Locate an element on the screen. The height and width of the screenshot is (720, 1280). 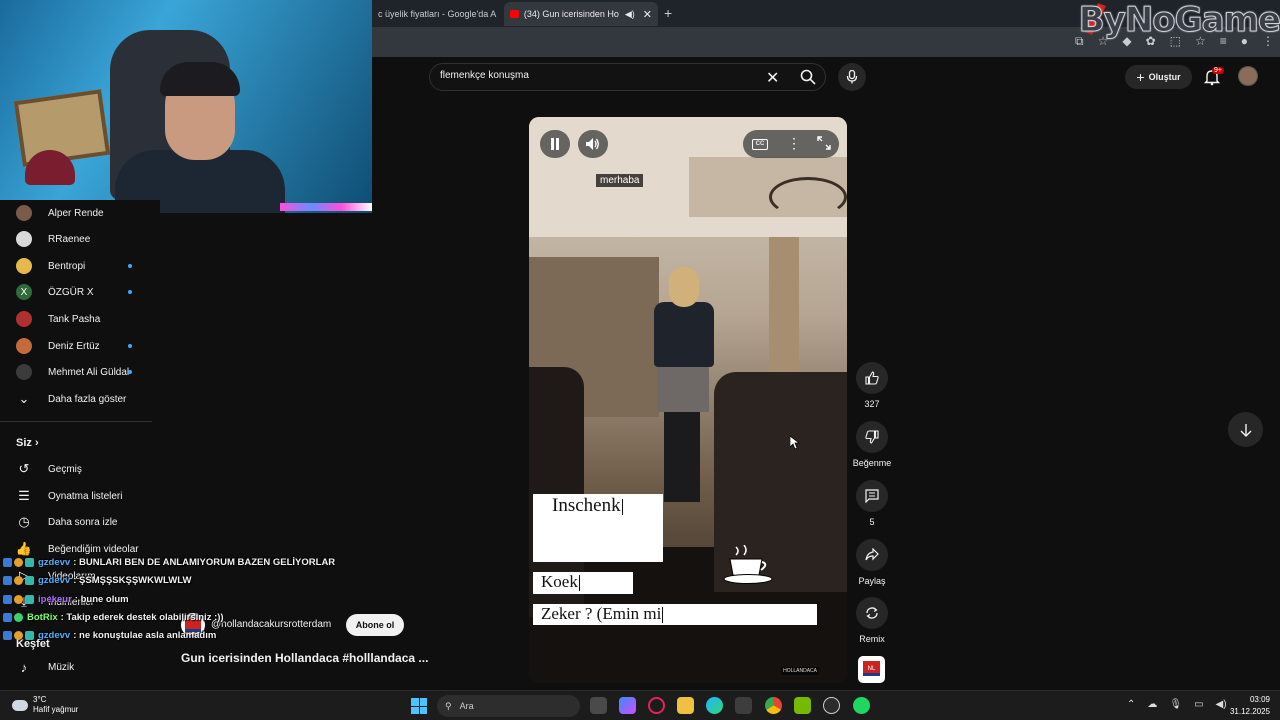
sidebar-sub-ozgur-x: X ÖZGÜR X is located at coordinates (77, 292).